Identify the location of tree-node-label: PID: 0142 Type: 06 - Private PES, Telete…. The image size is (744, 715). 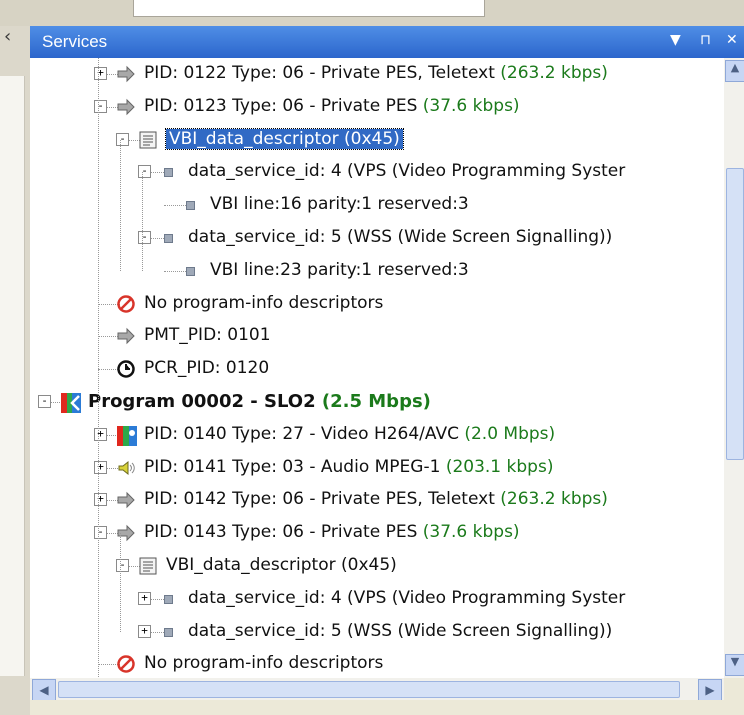
(376, 499).